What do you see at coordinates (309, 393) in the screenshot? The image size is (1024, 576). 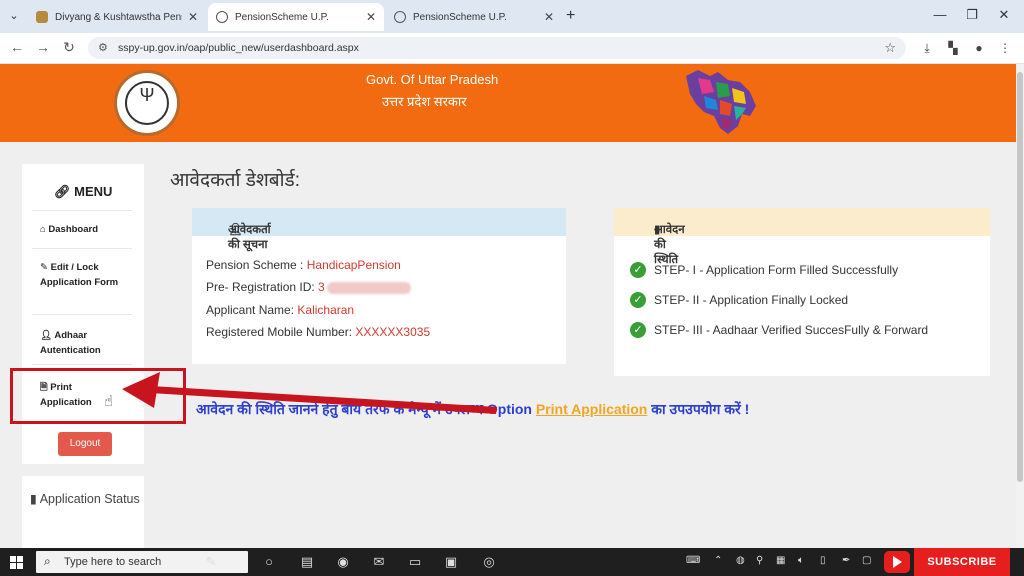 I see `annotation-arrow` at bounding box center [309, 393].